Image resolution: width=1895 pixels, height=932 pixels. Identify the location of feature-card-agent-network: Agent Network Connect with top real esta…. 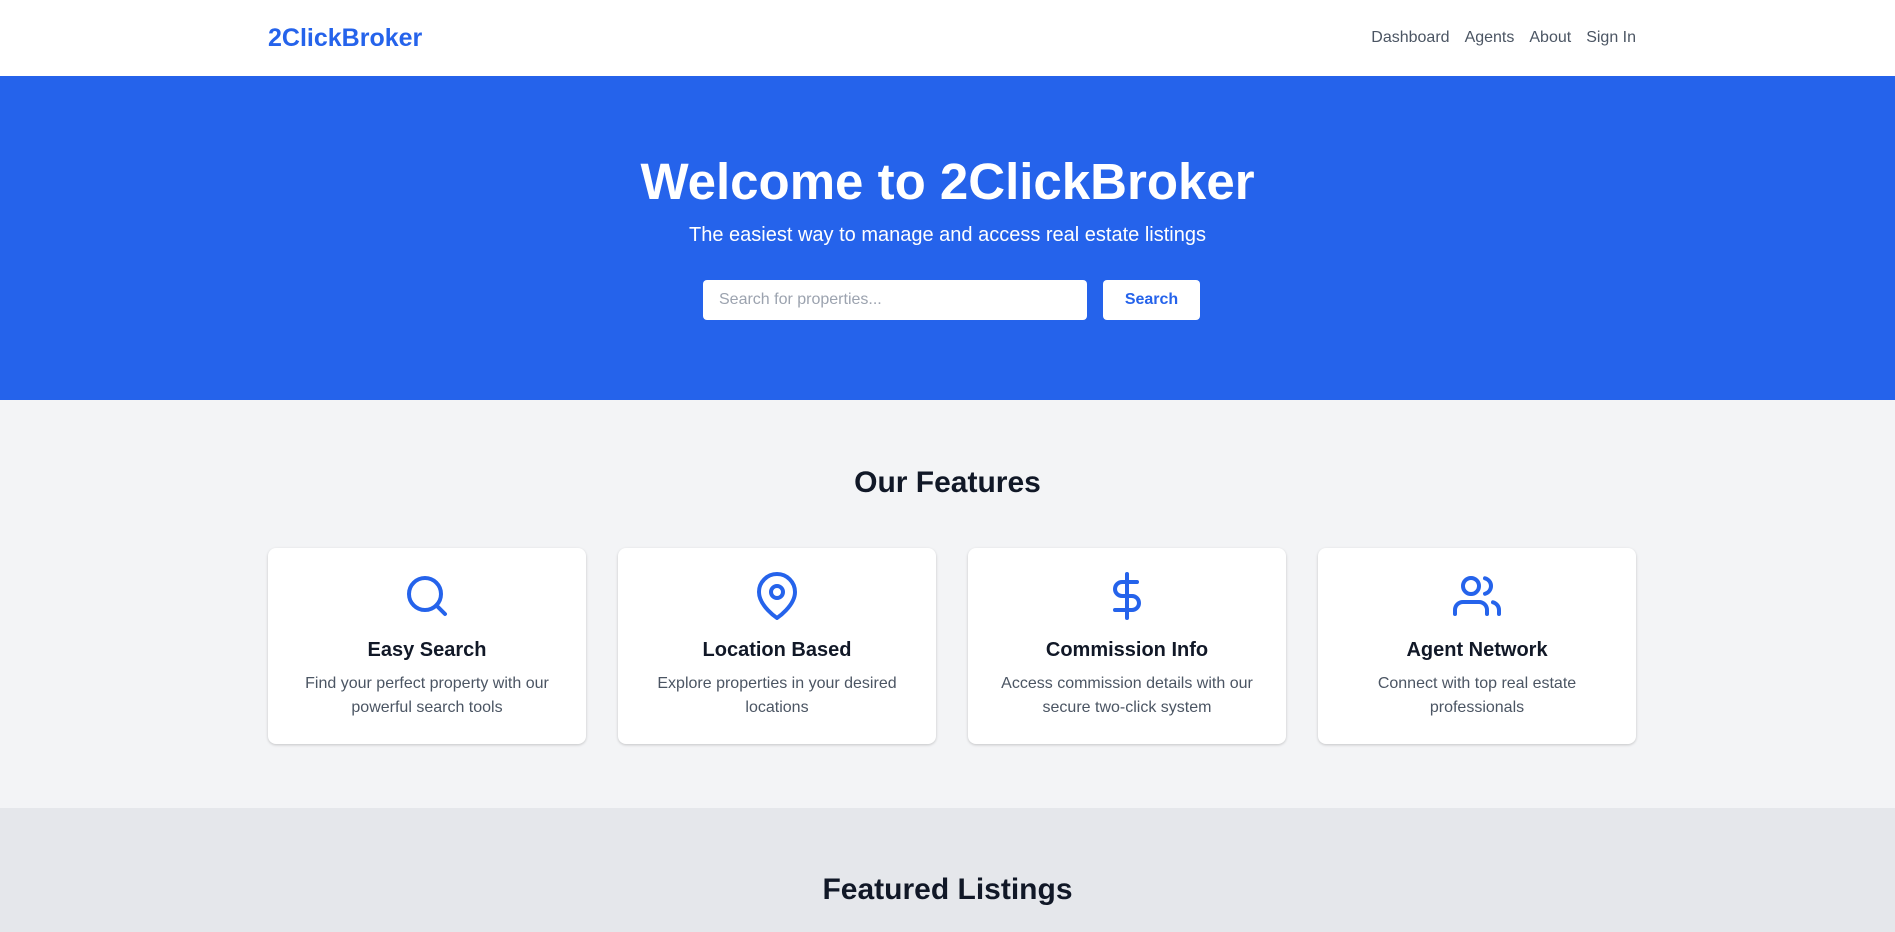
(1477, 646).